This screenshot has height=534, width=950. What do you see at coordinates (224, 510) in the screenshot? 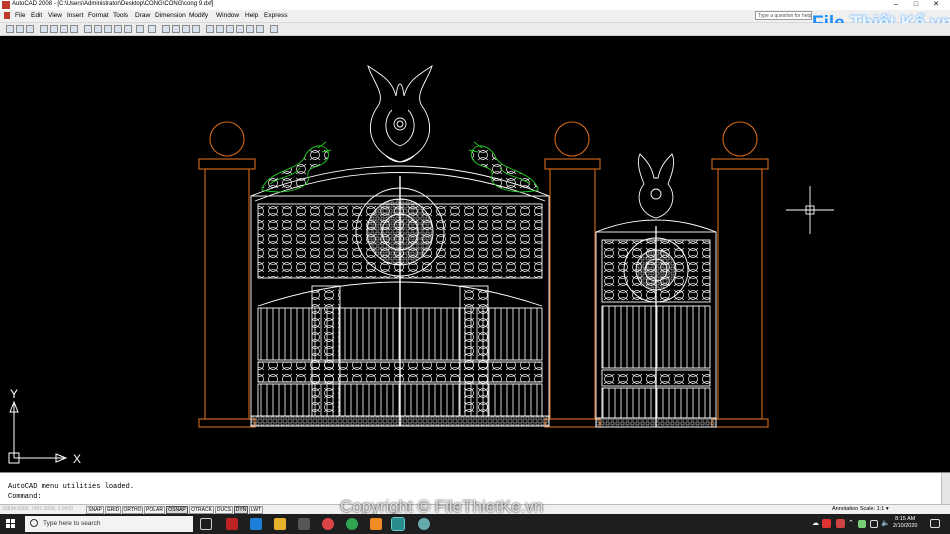
I see `ducs-toggle: DUCS` at bounding box center [224, 510].